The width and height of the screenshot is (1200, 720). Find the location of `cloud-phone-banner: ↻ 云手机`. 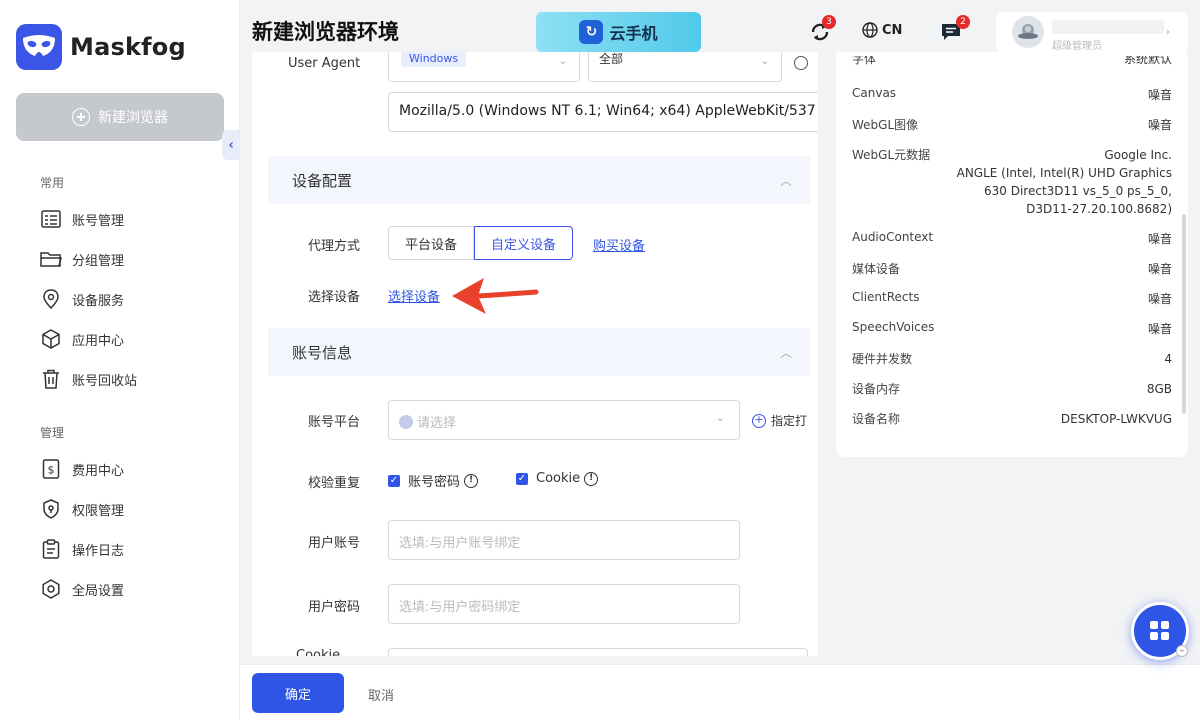

cloud-phone-banner: ↻ 云手机 is located at coordinates (618, 32).